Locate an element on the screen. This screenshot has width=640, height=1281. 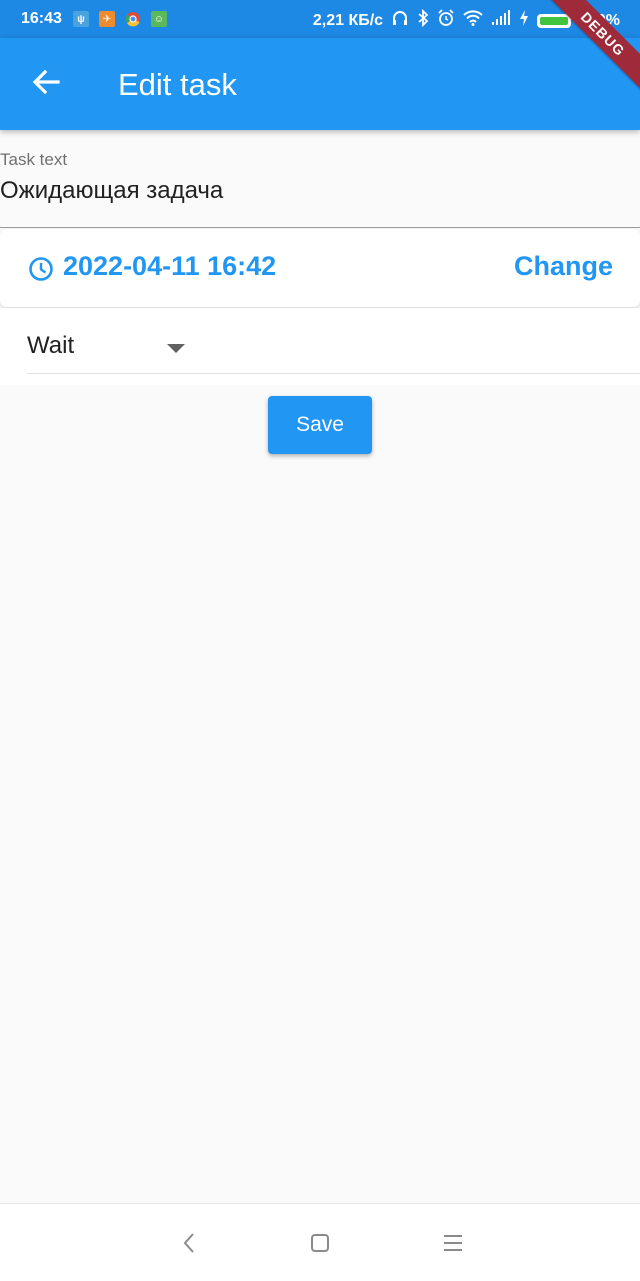
task-text-input: Ожидающая задача is located at coordinates (111, 191).